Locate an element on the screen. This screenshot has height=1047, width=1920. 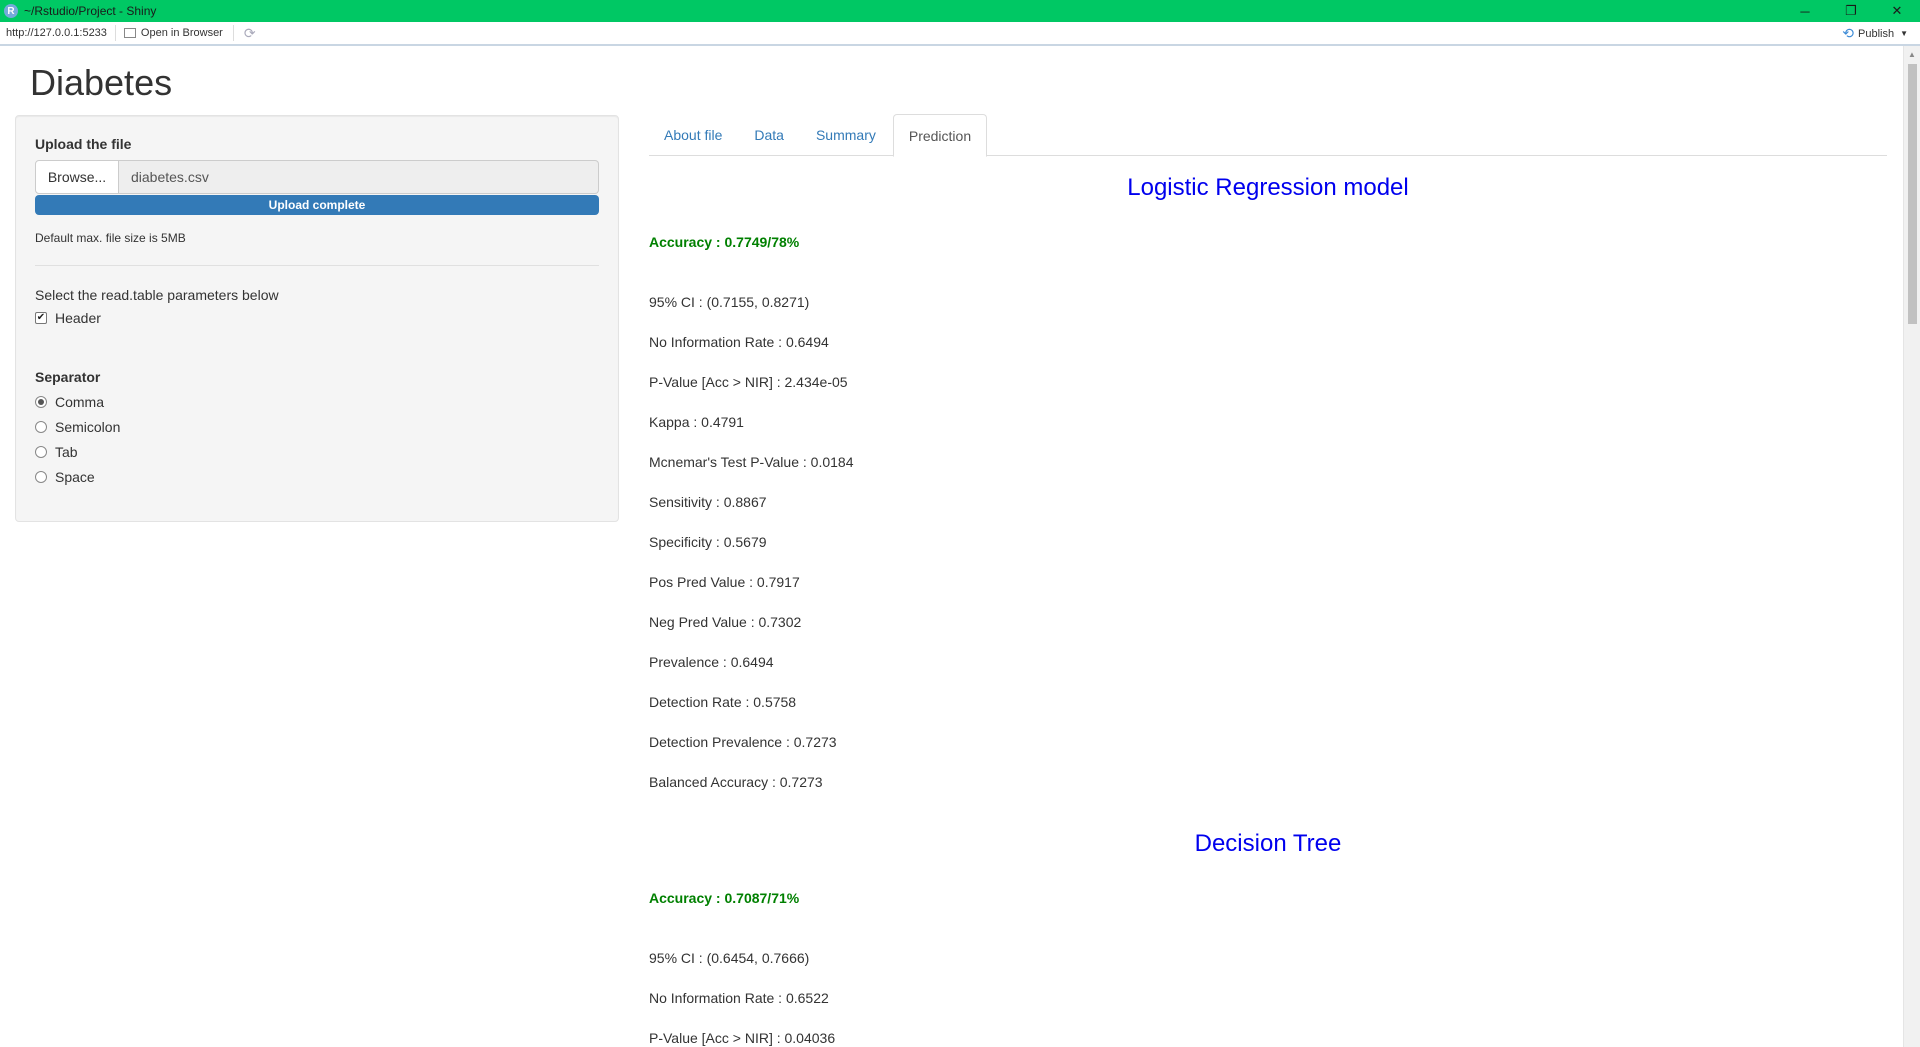
tab-summary: Summary is located at coordinates (846, 135).